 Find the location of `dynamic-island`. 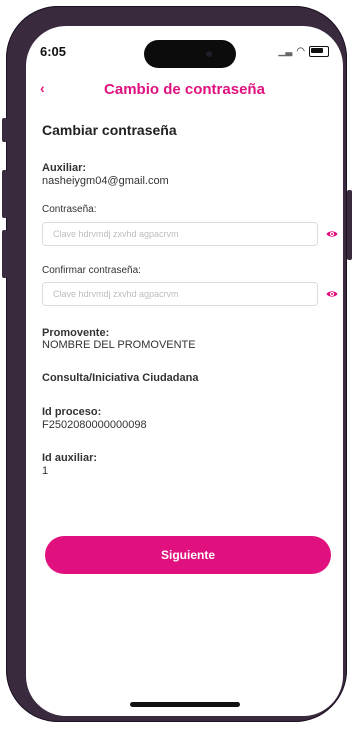

dynamic-island is located at coordinates (190, 54).